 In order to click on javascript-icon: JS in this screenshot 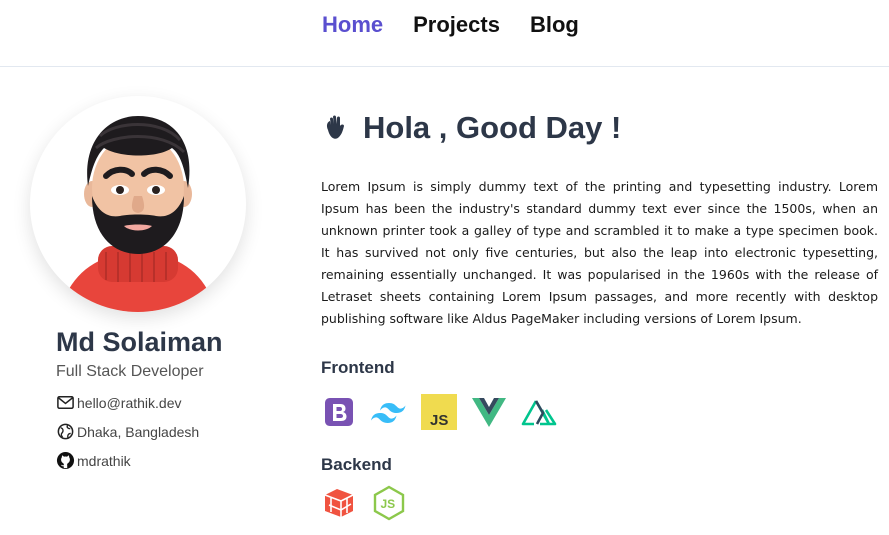, I will do `click(439, 412)`.